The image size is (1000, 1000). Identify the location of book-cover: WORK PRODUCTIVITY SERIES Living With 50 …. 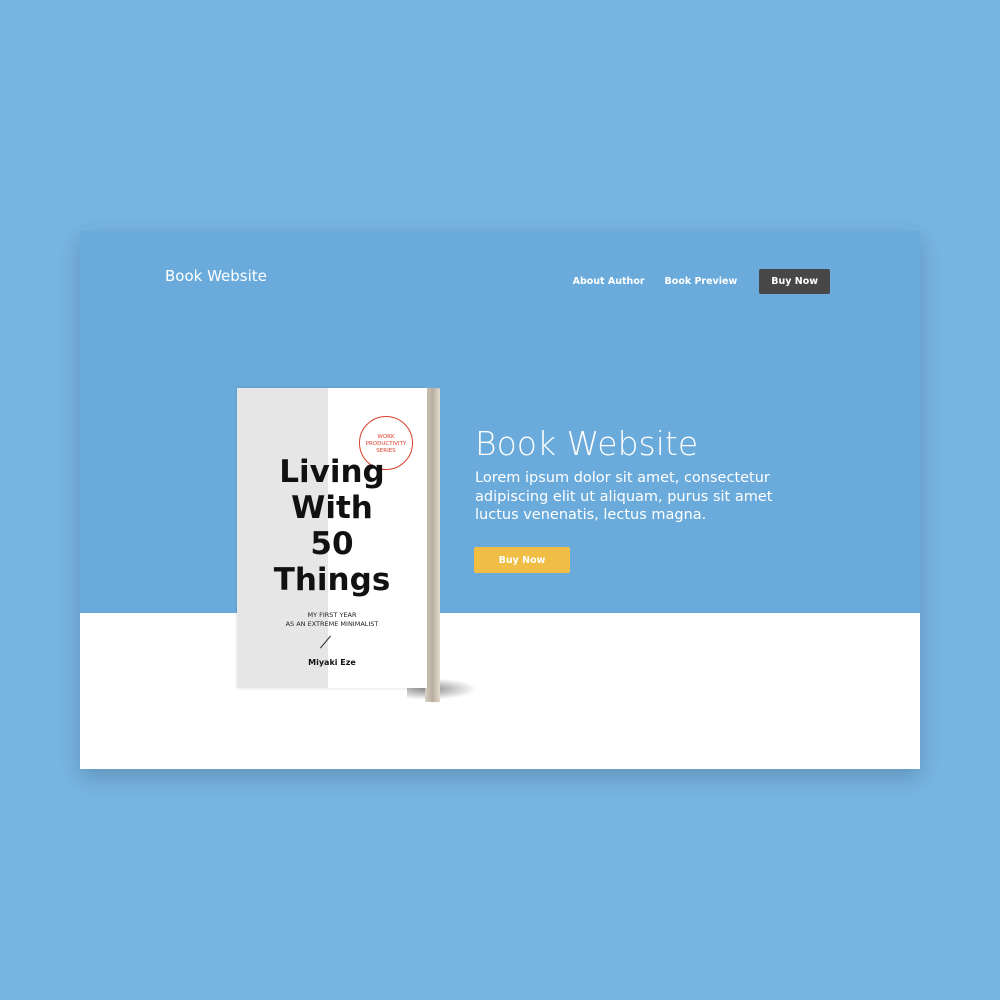
(332, 538).